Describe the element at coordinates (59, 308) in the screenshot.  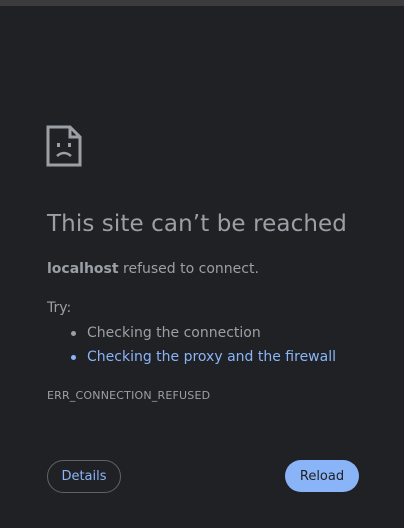
I see `try-label: Try:` at that location.